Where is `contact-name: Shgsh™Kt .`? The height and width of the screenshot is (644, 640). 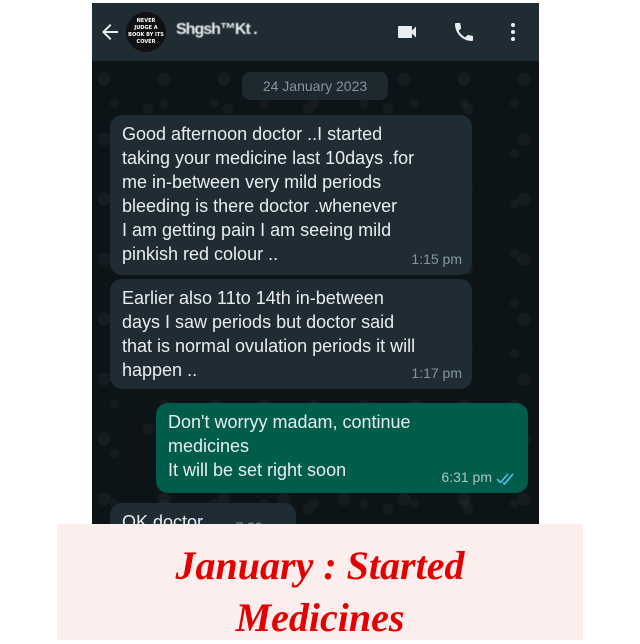
contact-name: Shgsh™Kt . is located at coordinates (217, 30).